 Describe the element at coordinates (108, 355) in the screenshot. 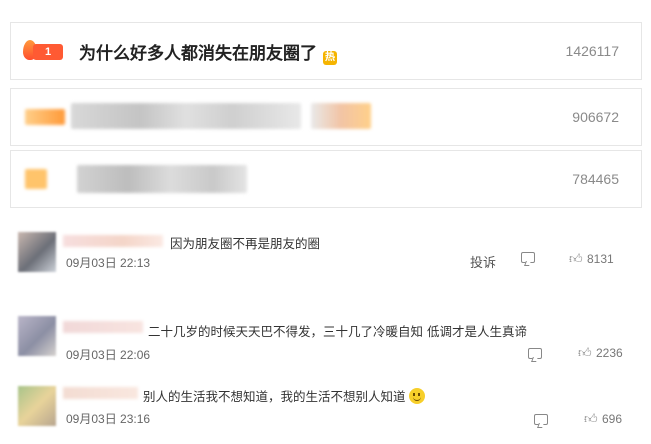

I see `comment-time: 09月03日 22:06` at that location.